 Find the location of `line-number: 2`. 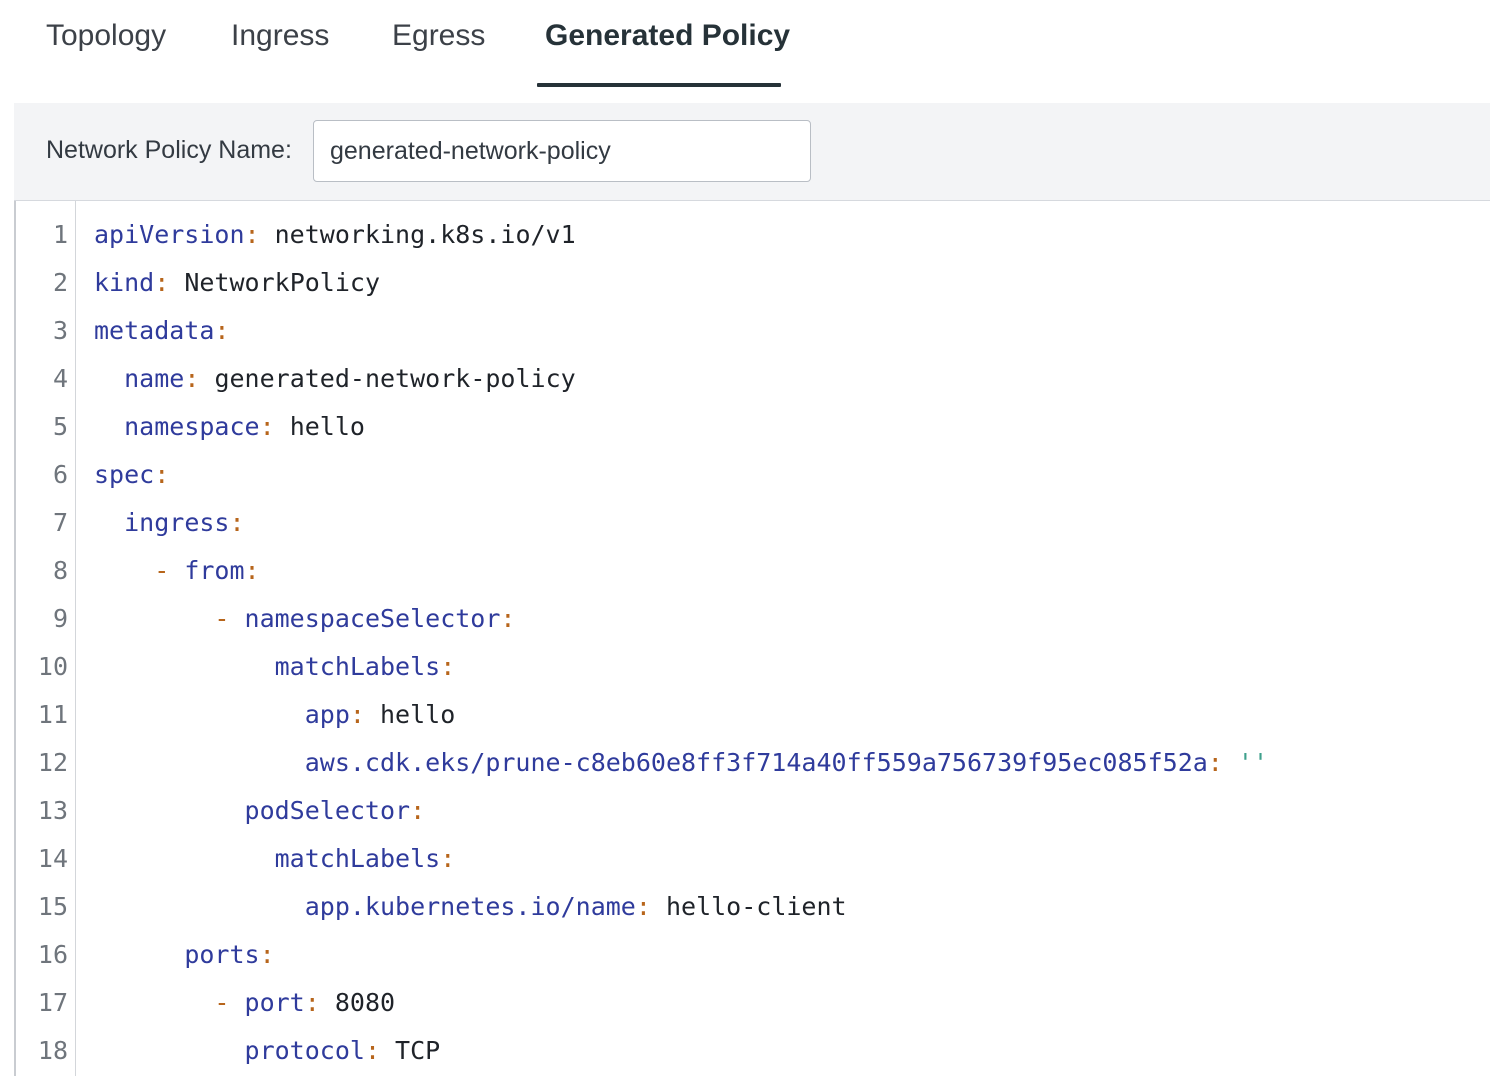

line-number: 2 is located at coordinates (60, 282).